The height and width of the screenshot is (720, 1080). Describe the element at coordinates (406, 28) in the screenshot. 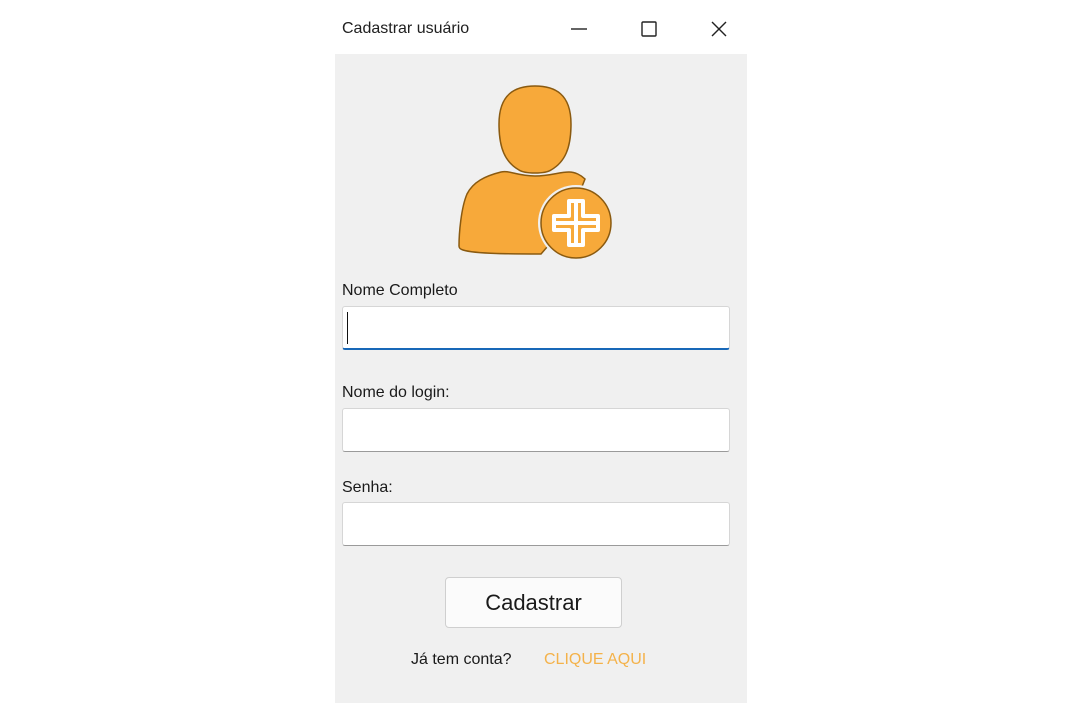

I see `window-title: Cadastrar usuário` at that location.